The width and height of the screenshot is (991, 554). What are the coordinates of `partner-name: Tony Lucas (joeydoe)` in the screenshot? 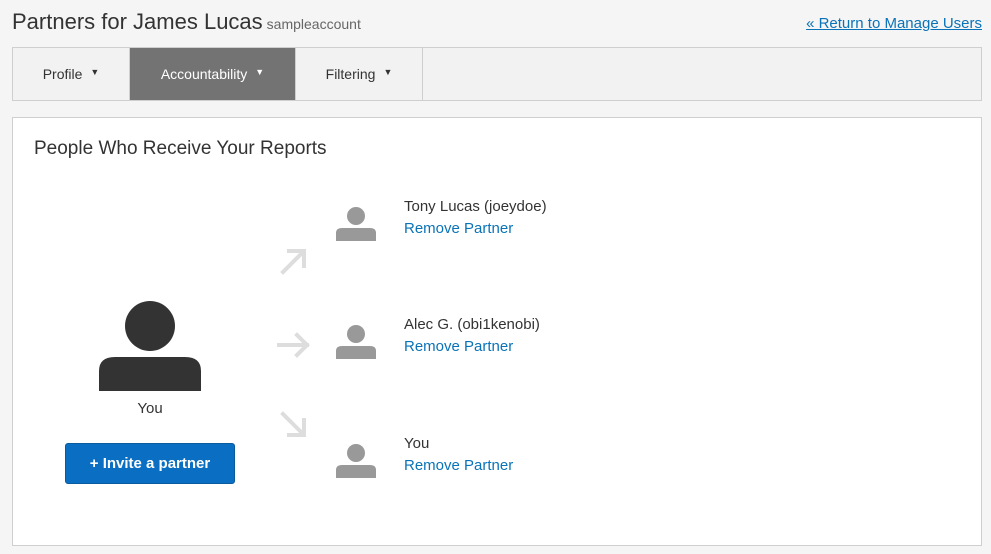 It's located at (475, 206).